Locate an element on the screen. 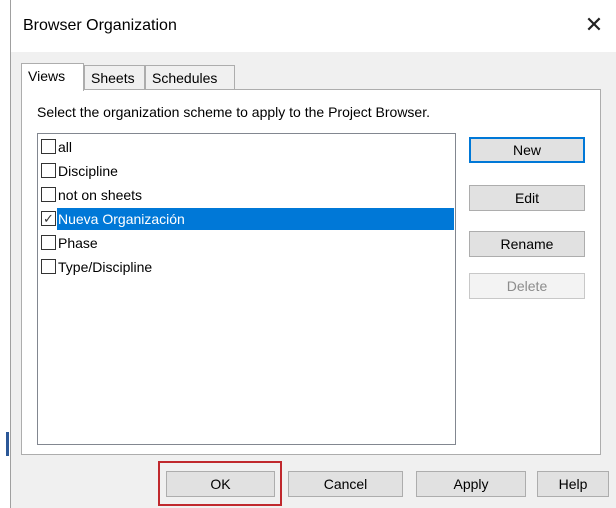 The image size is (616, 508). background-window-marker is located at coordinates (7, 444).